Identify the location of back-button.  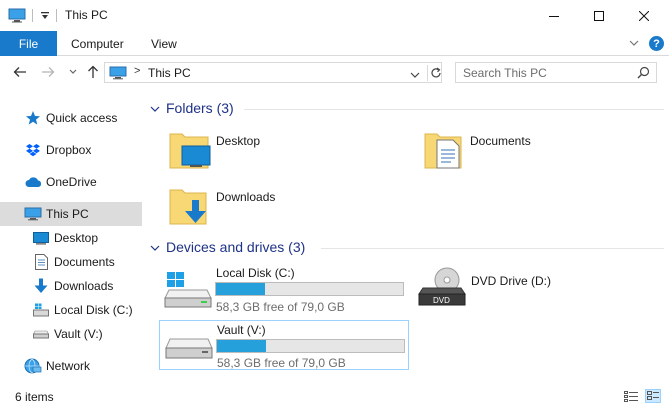
(20, 72).